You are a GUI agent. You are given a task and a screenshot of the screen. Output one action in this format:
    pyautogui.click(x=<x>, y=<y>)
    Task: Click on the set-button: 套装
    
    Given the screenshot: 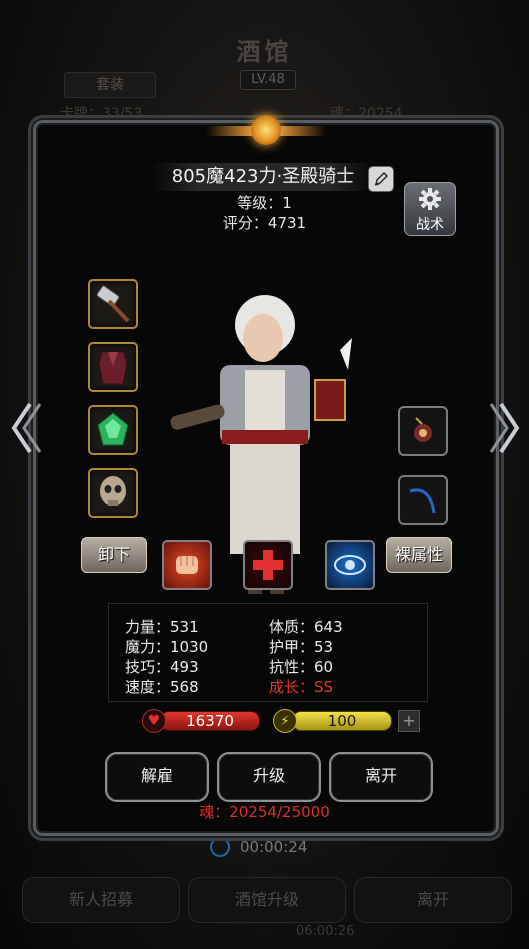 What is the action you would take?
    pyautogui.click(x=110, y=85)
    